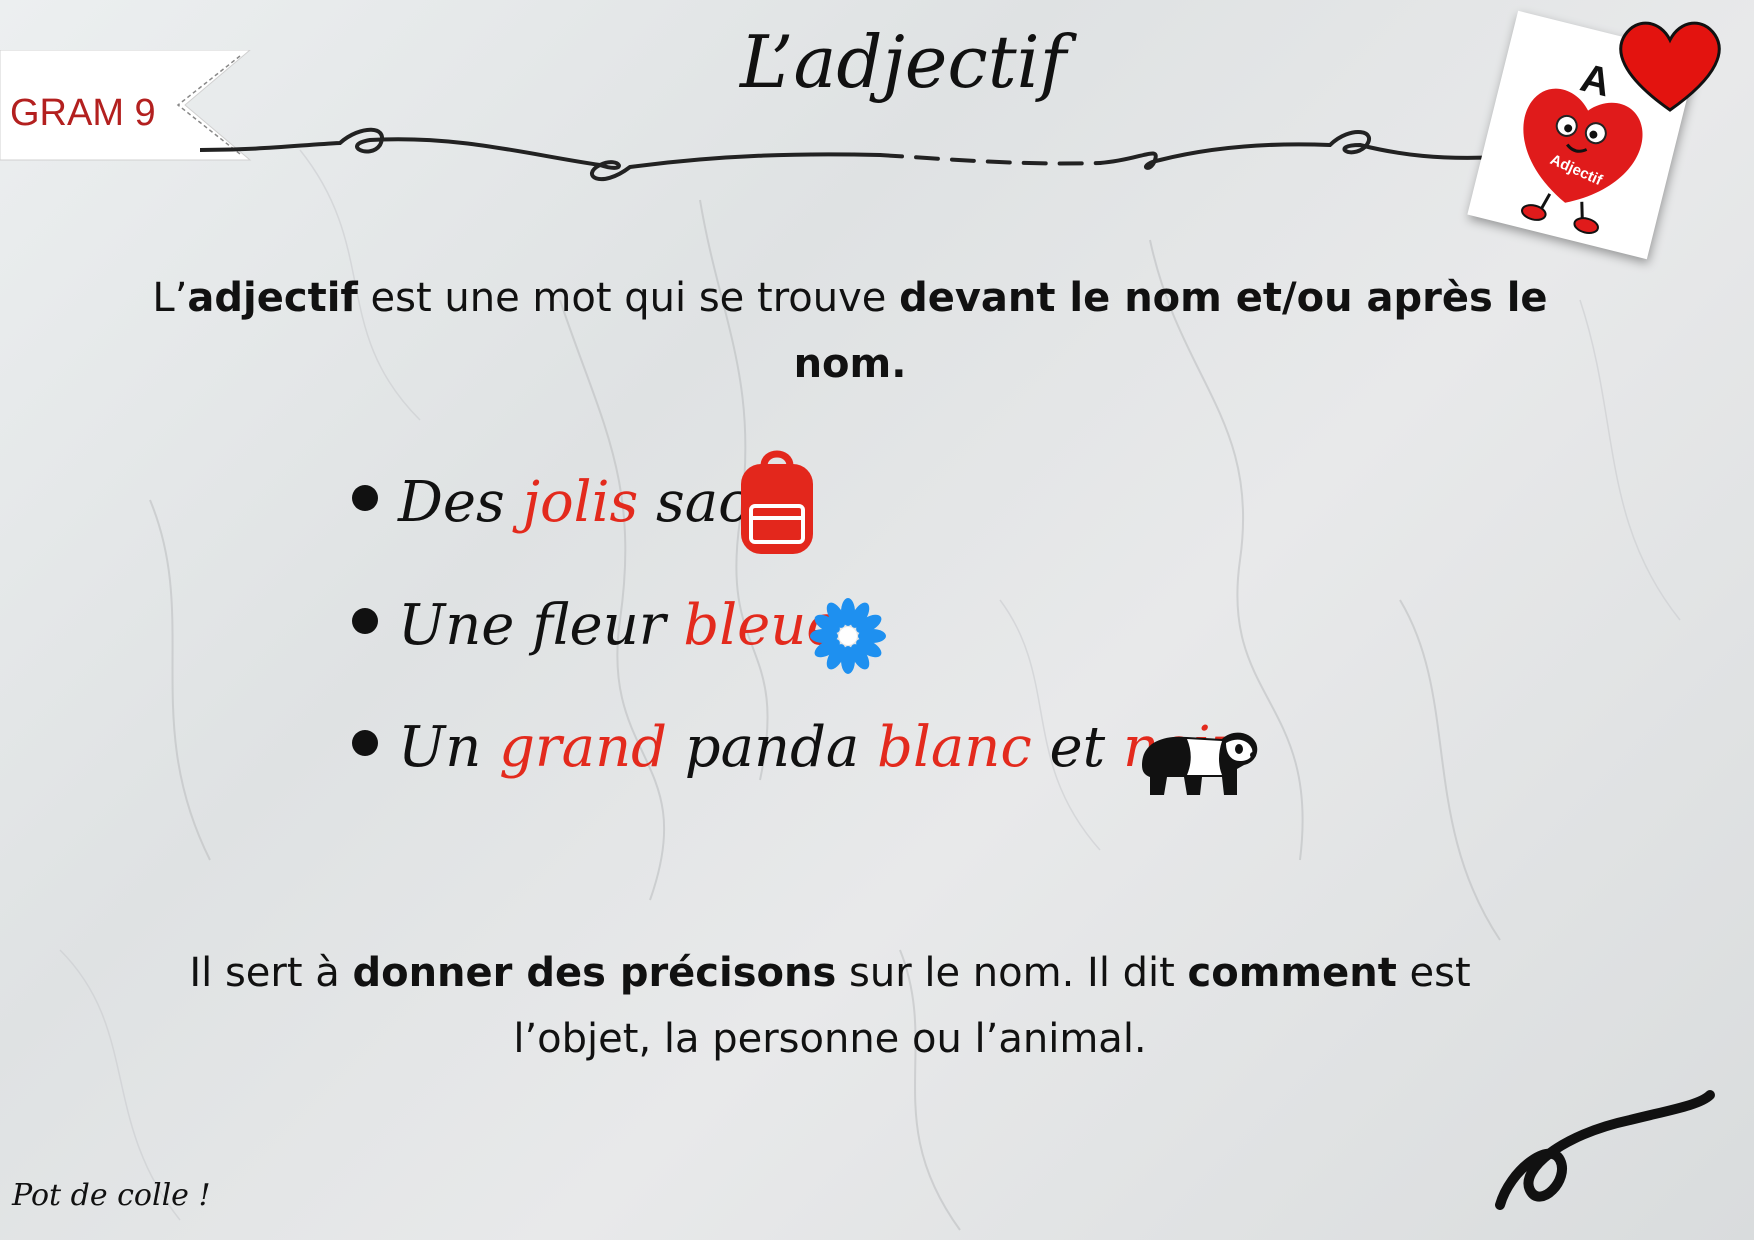 The height and width of the screenshot is (1240, 1754). What do you see at coordinates (1605, 1150) in the screenshot?
I see `corner-flourish` at bounding box center [1605, 1150].